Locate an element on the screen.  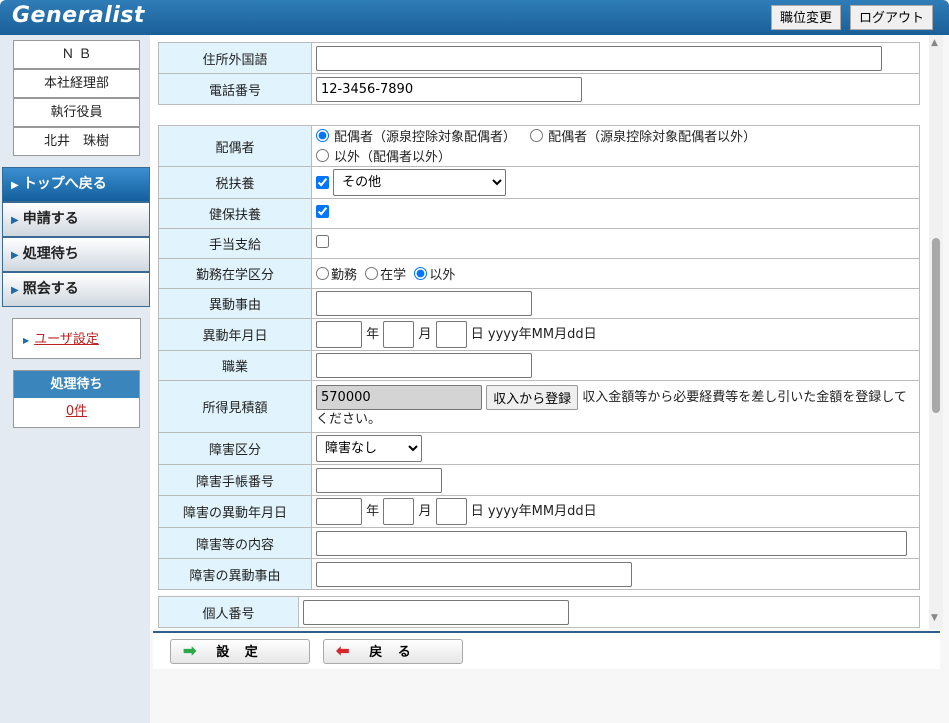
pending-count-link: 0件 is located at coordinates (76, 411).